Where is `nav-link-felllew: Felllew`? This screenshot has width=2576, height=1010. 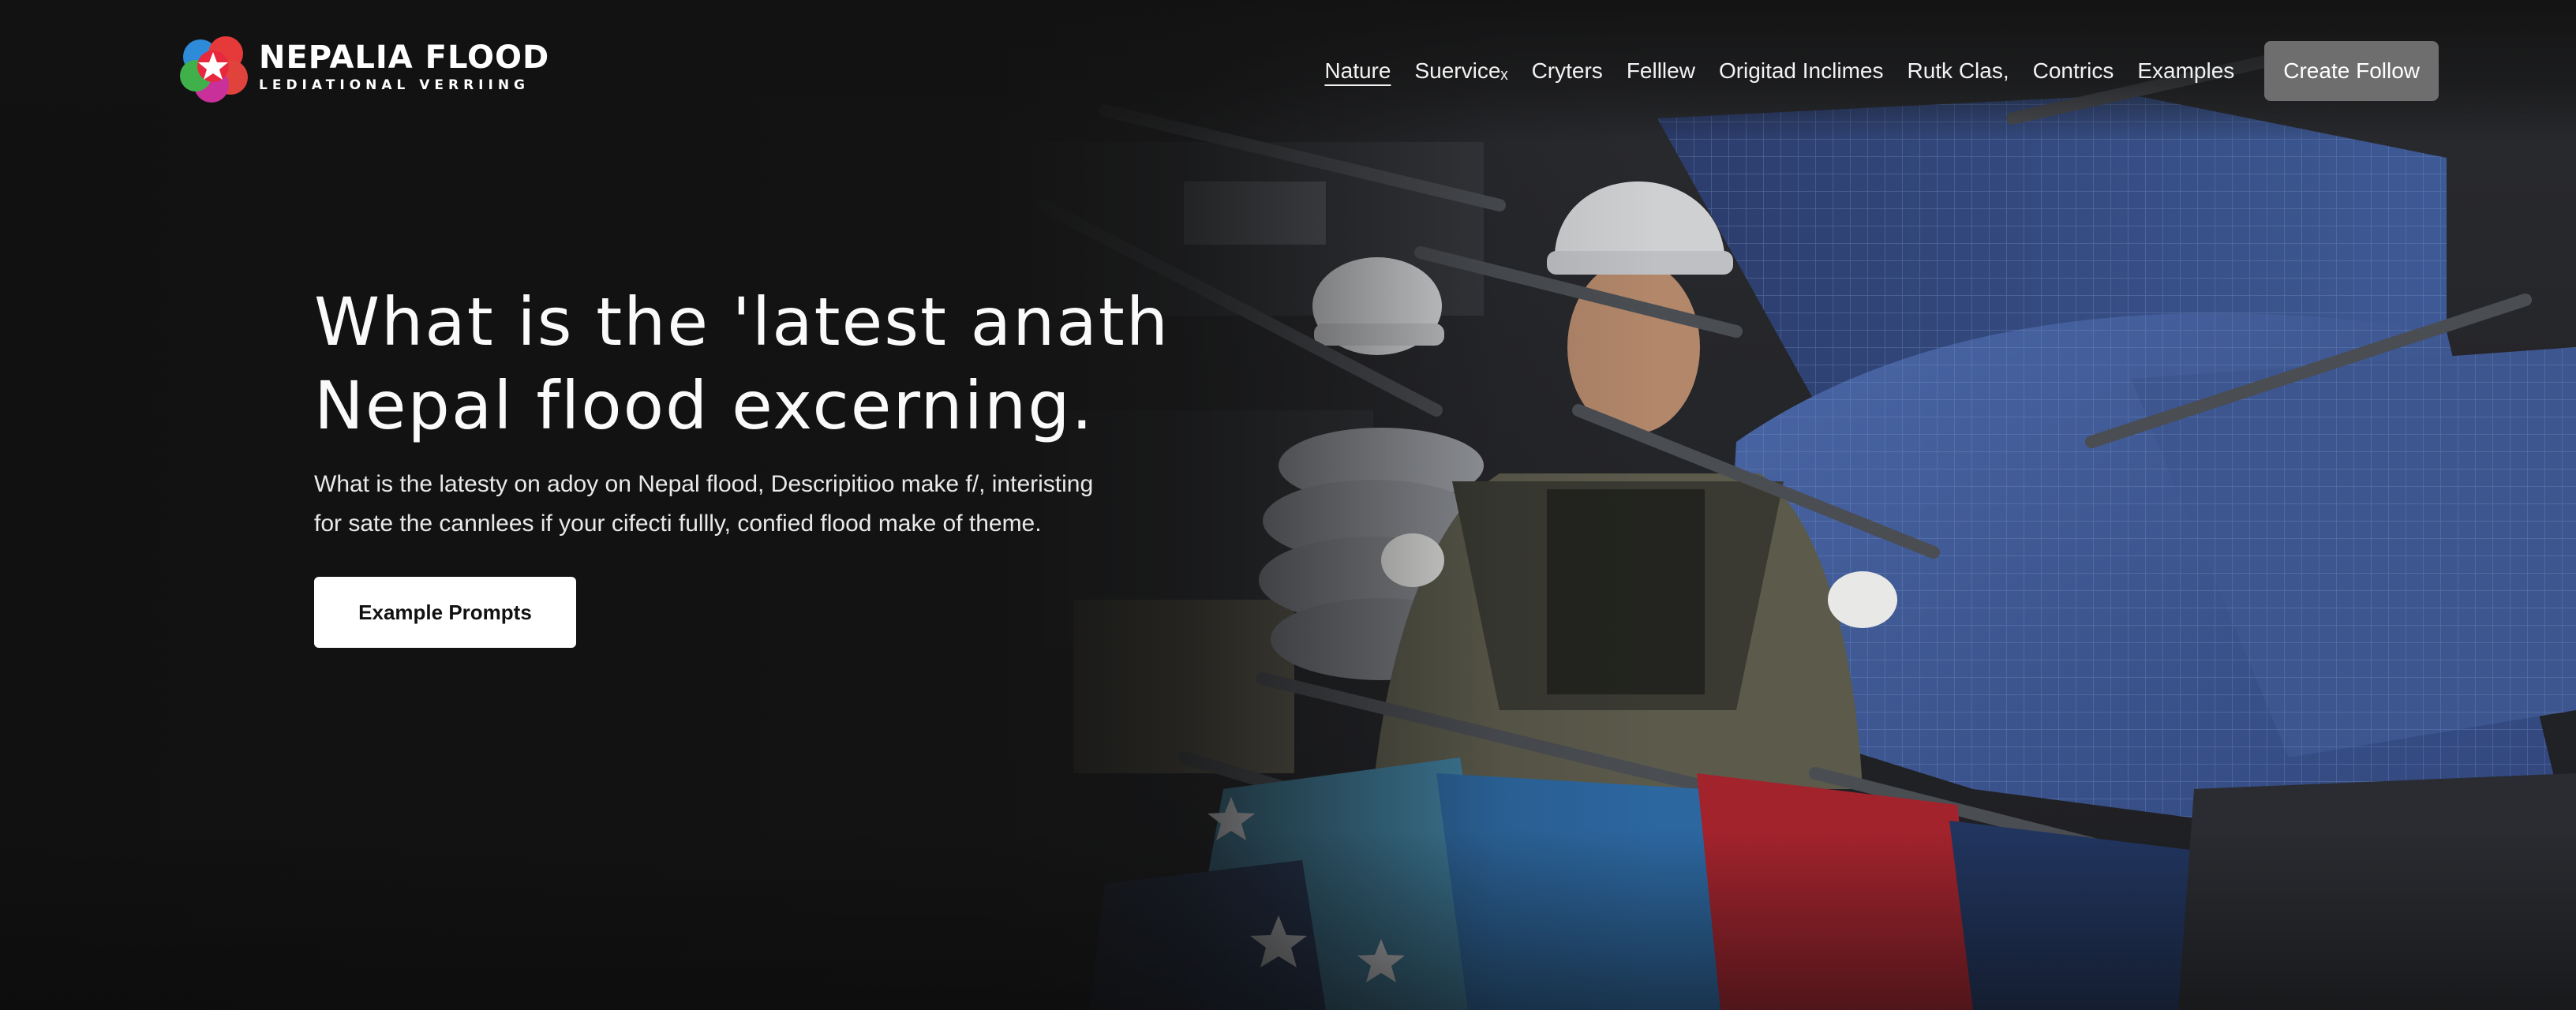 nav-link-felllew: Felllew is located at coordinates (1661, 71).